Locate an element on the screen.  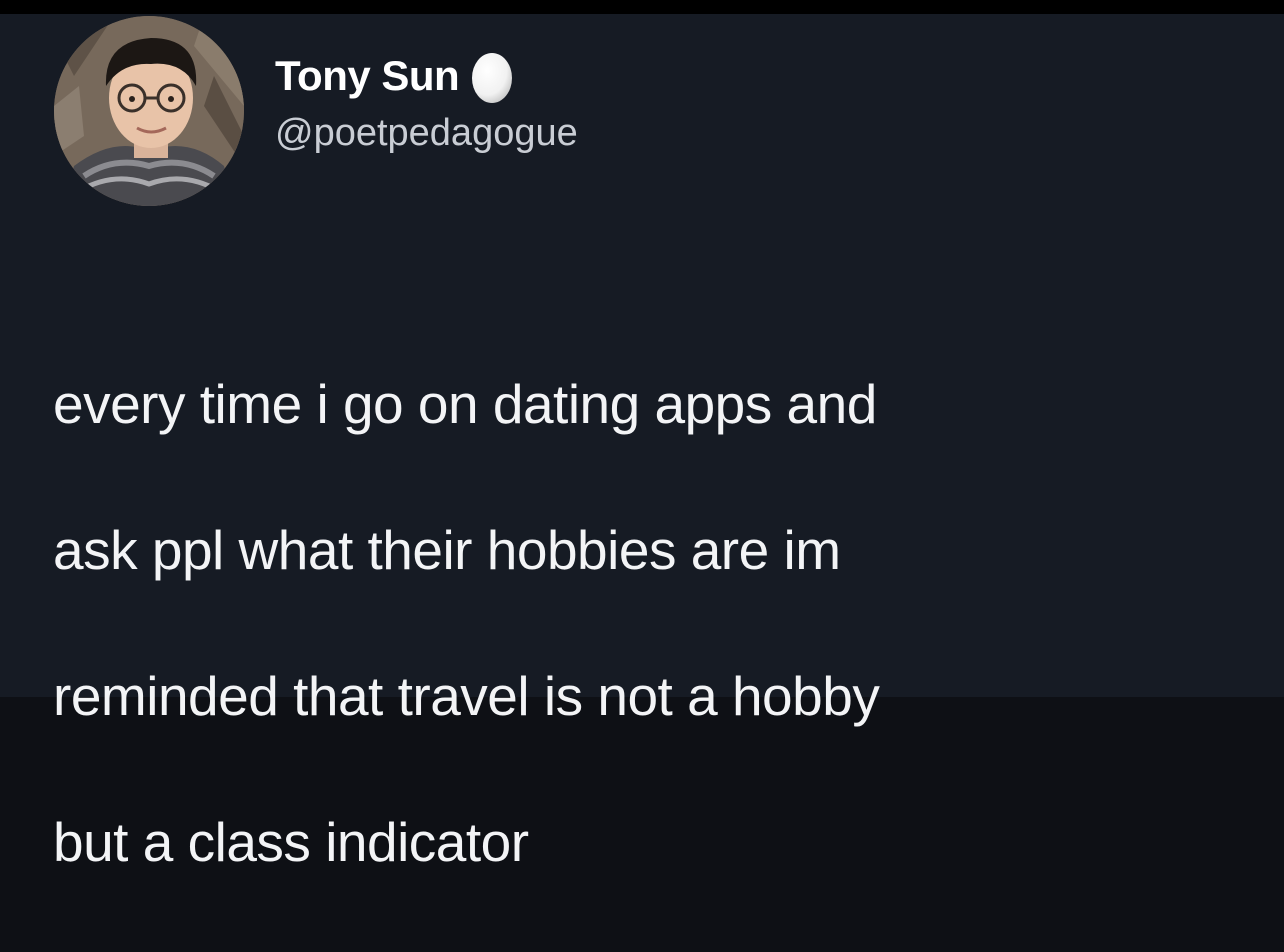
tweet-text-line: but a class indicator is located at coordinates (291, 842).